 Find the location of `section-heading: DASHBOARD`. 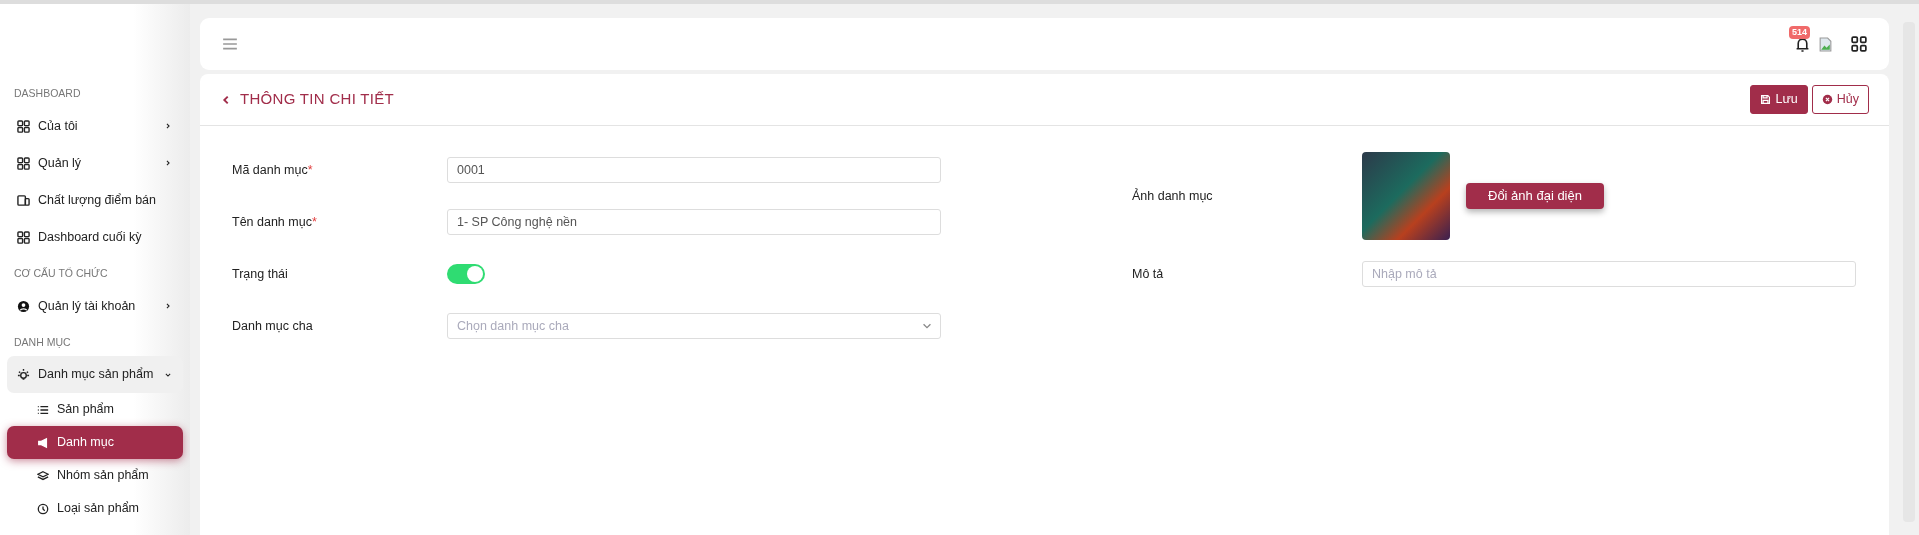

section-heading: DASHBOARD is located at coordinates (47, 93).